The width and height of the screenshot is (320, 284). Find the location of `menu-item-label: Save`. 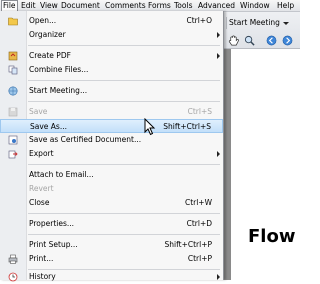

menu-item-label: Save is located at coordinates (38, 111).